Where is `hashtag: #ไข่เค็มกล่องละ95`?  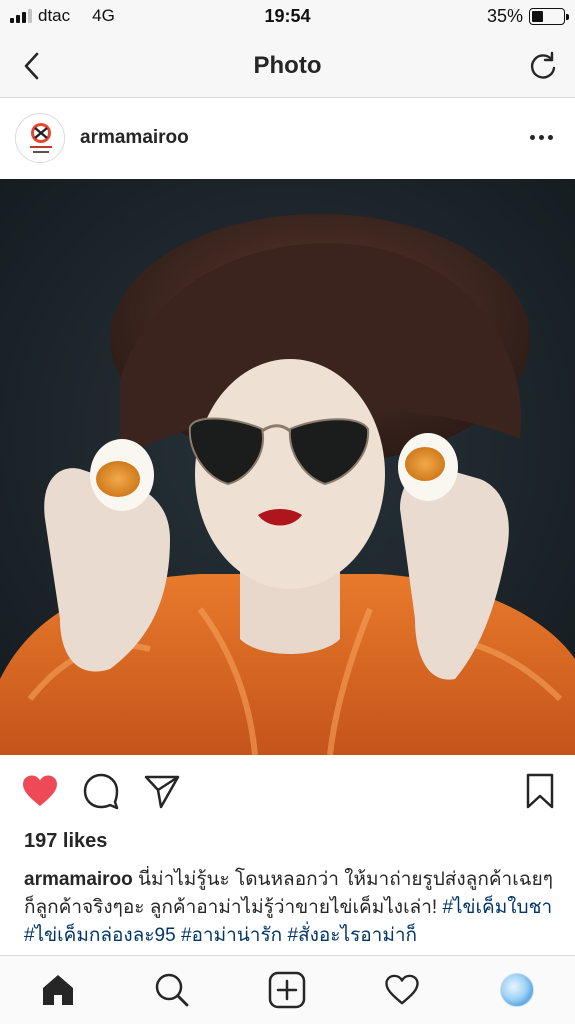
hashtag: #ไข่เค็มกล่องละ95 is located at coordinates (100, 935).